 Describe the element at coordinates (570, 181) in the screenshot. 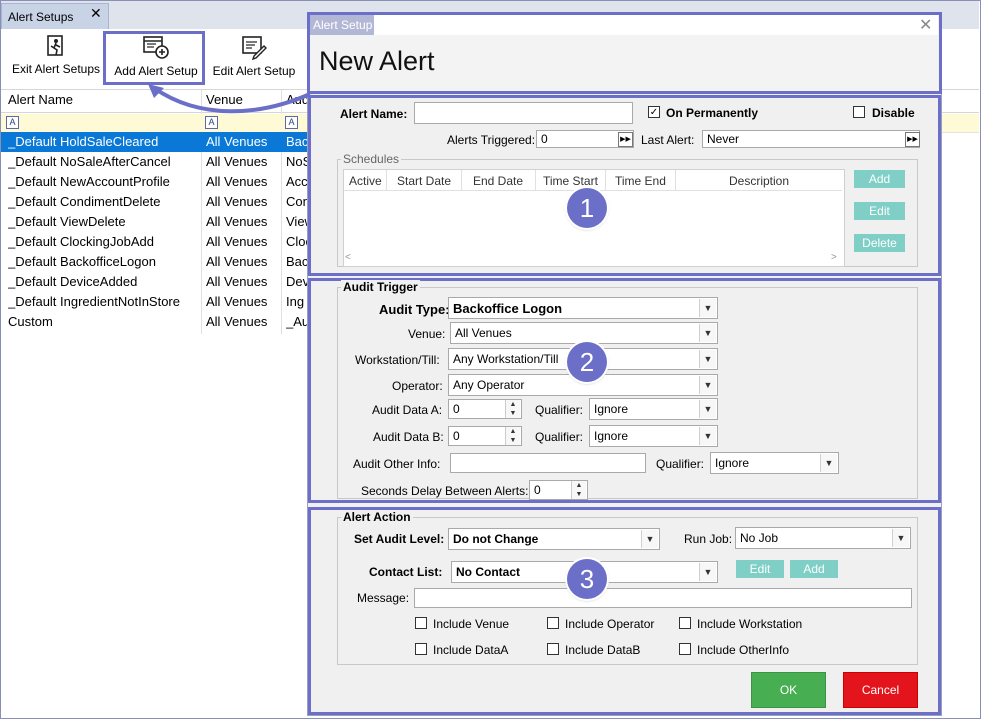

I see `col-time-start: Time Start` at that location.